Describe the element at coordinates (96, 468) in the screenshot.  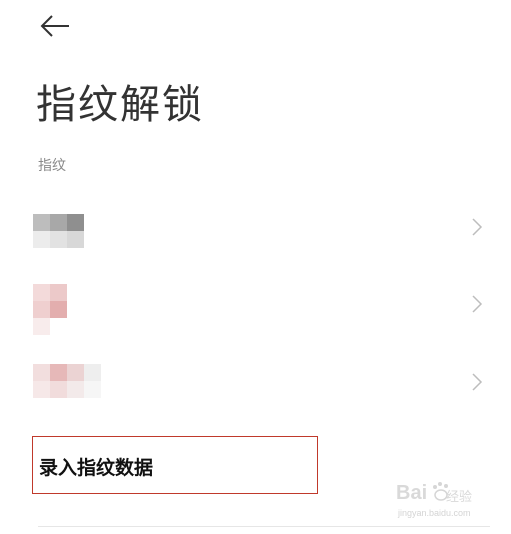
I see `enroll-fingerprint-label: 录入指纹数据` at that location.